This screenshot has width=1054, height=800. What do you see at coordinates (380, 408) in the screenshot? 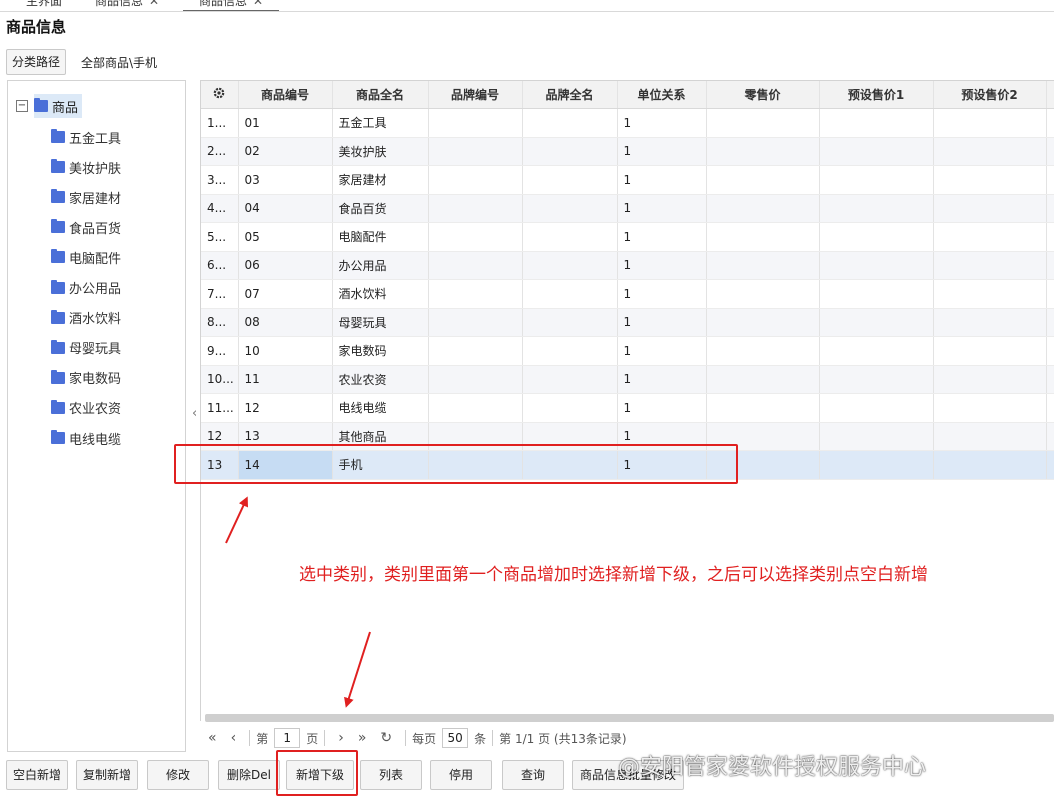
I see `name-cell: 电线电缆` at bounding box center [380, 408].